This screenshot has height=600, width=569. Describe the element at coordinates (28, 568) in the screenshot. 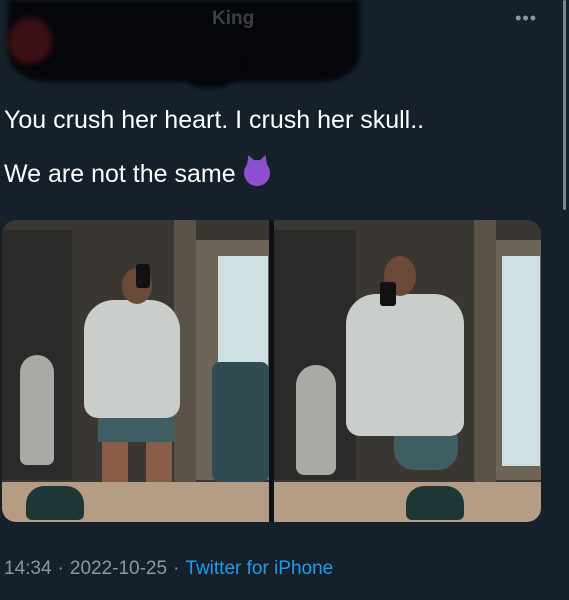

I see `tweet-time: 14:34` at that location.